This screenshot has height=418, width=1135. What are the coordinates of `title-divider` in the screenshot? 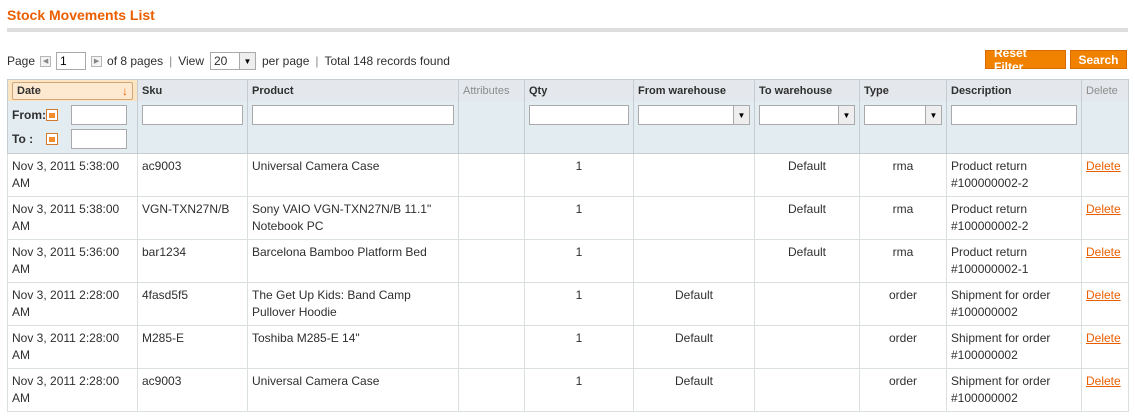 It's located at (567, 30).